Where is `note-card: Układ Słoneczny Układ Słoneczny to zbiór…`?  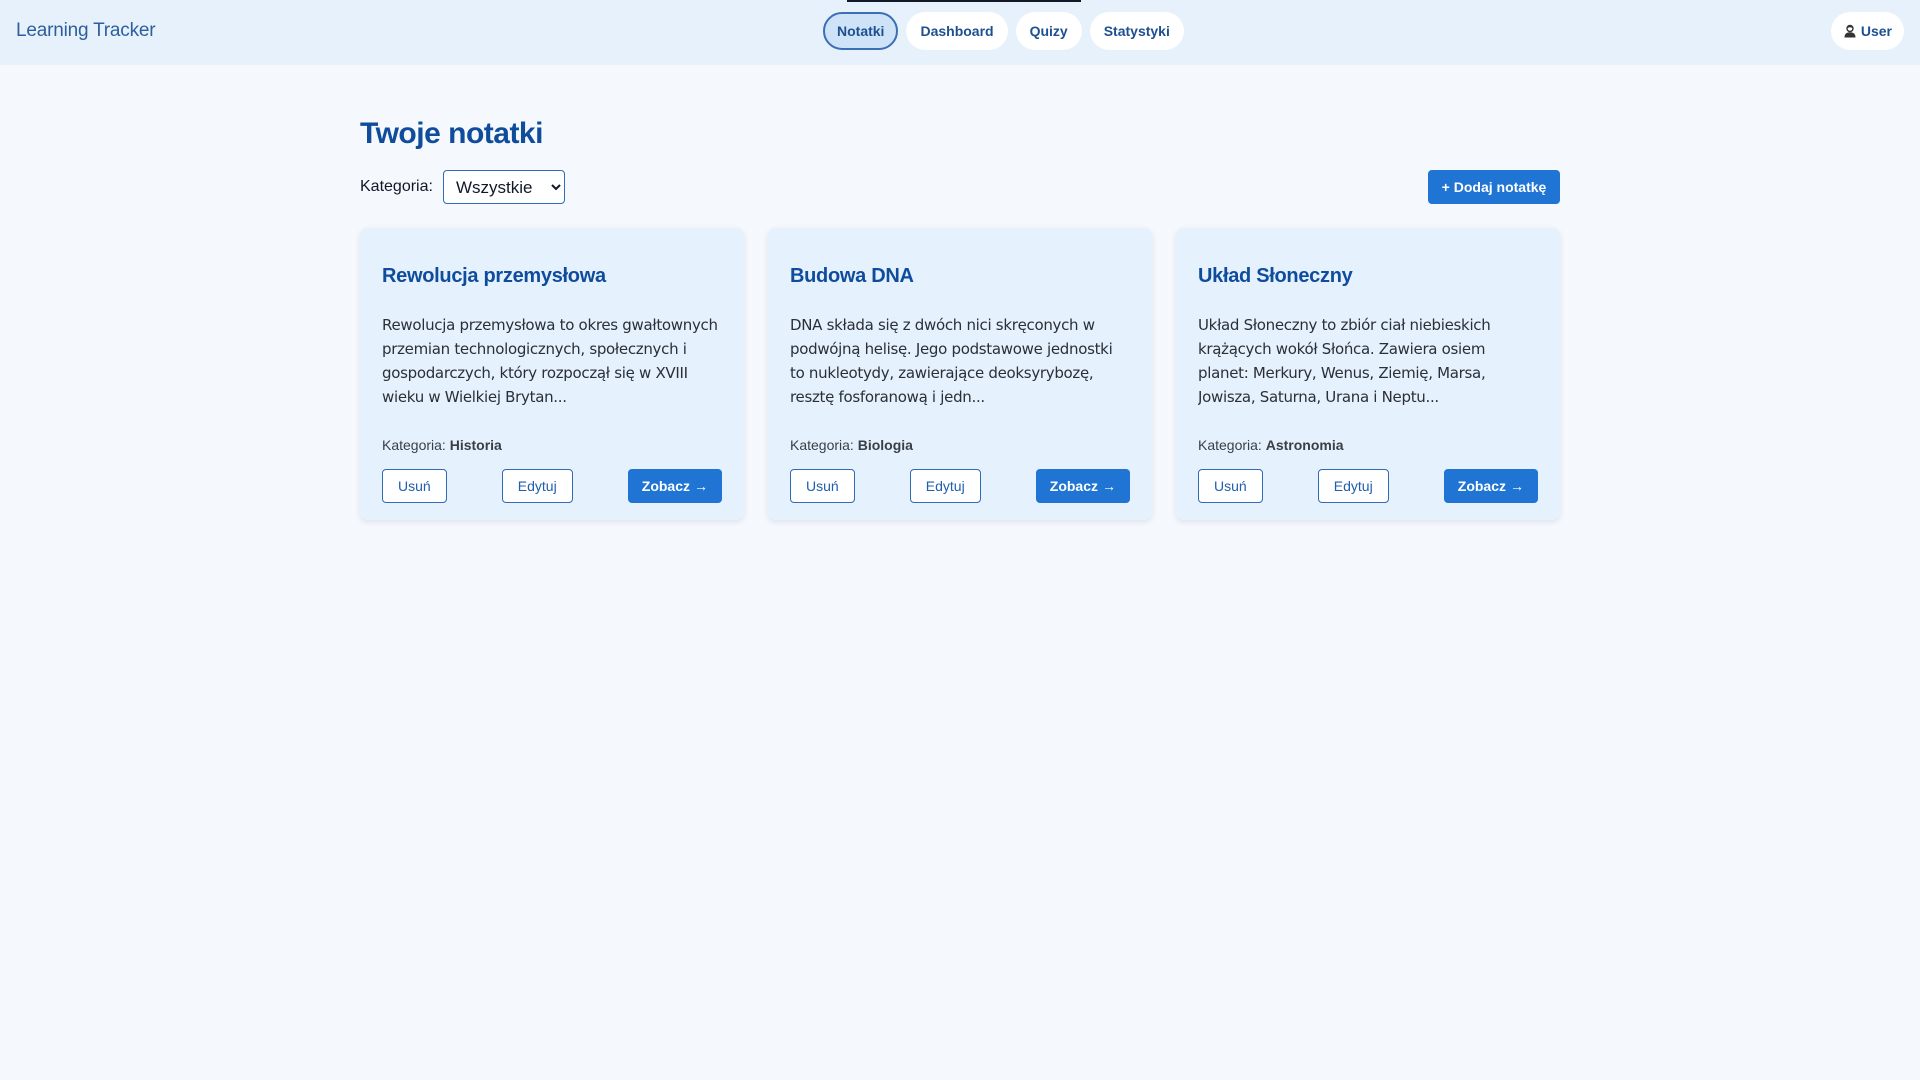 note-card: Układ Słoneczny Układ Słoneczny to zbiór… is located at coordinates (1368, 374).